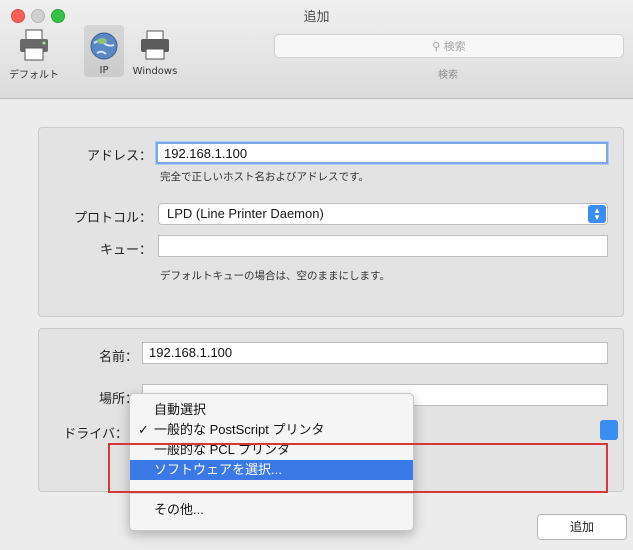  I want to click on search-icon: ⚲, so click(436, 46).